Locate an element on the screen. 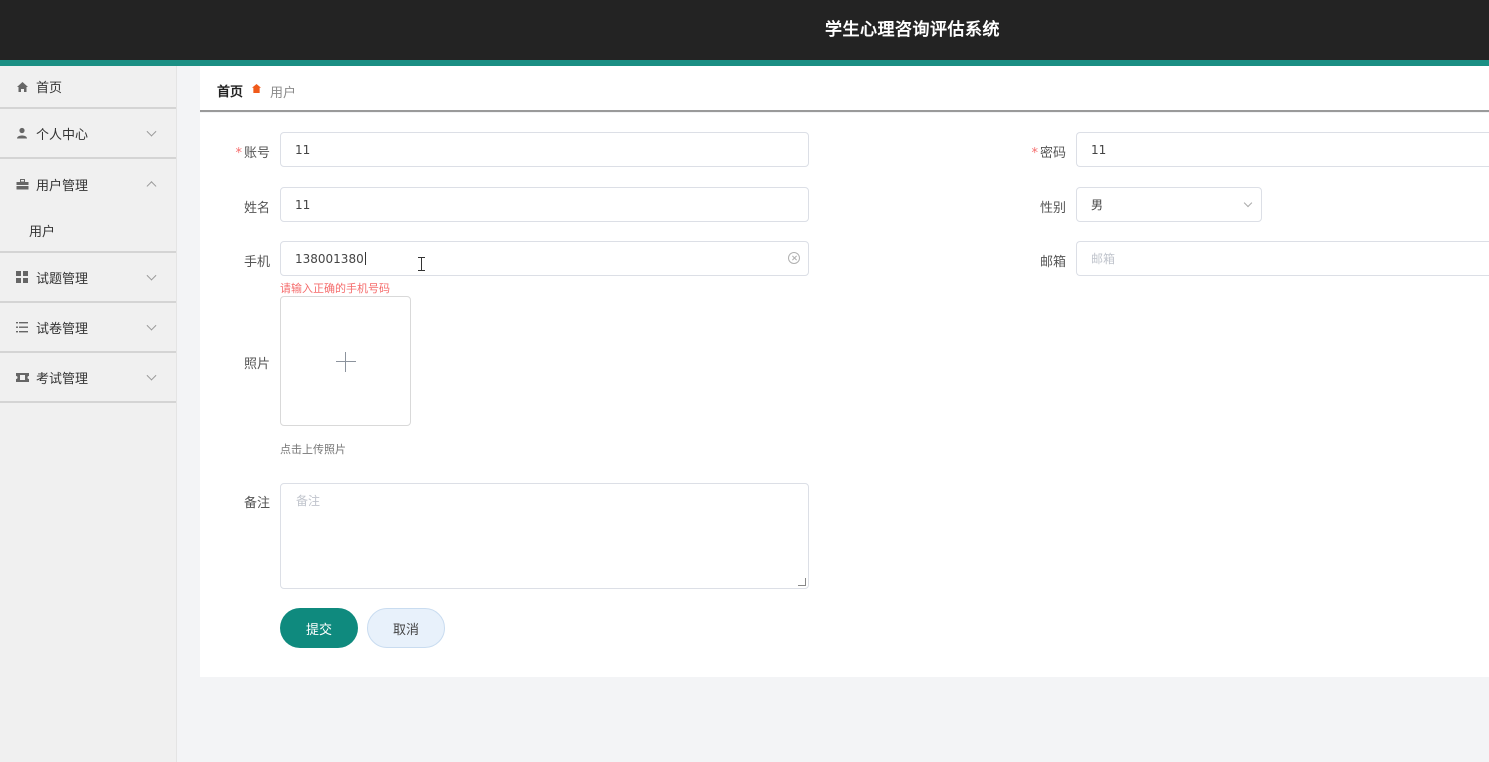 This screenshot has width=1489, height=762. sidebar-item-exam-management: 考试管理 is located at coordinates (88, 378).